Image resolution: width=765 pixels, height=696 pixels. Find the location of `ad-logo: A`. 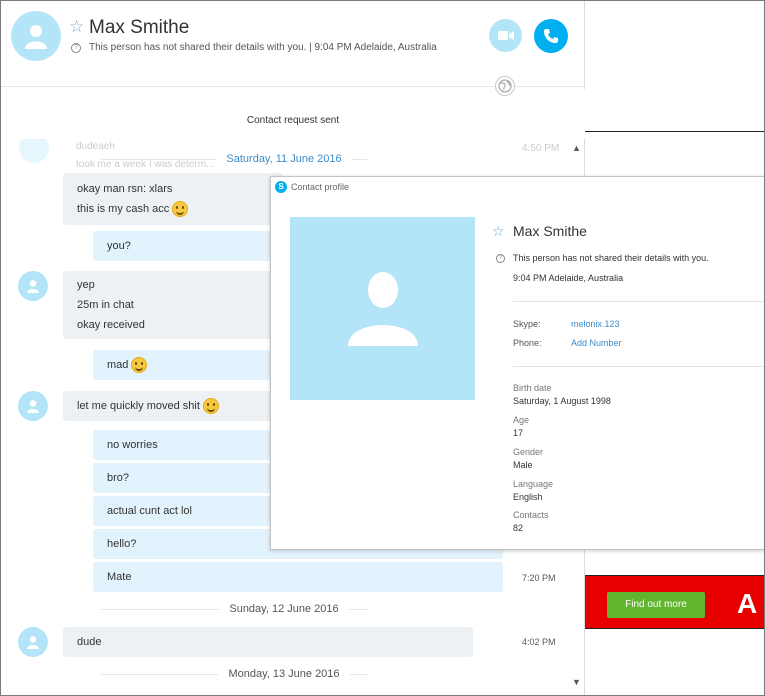

ad-logo: A is located at coordinates (747, 603).